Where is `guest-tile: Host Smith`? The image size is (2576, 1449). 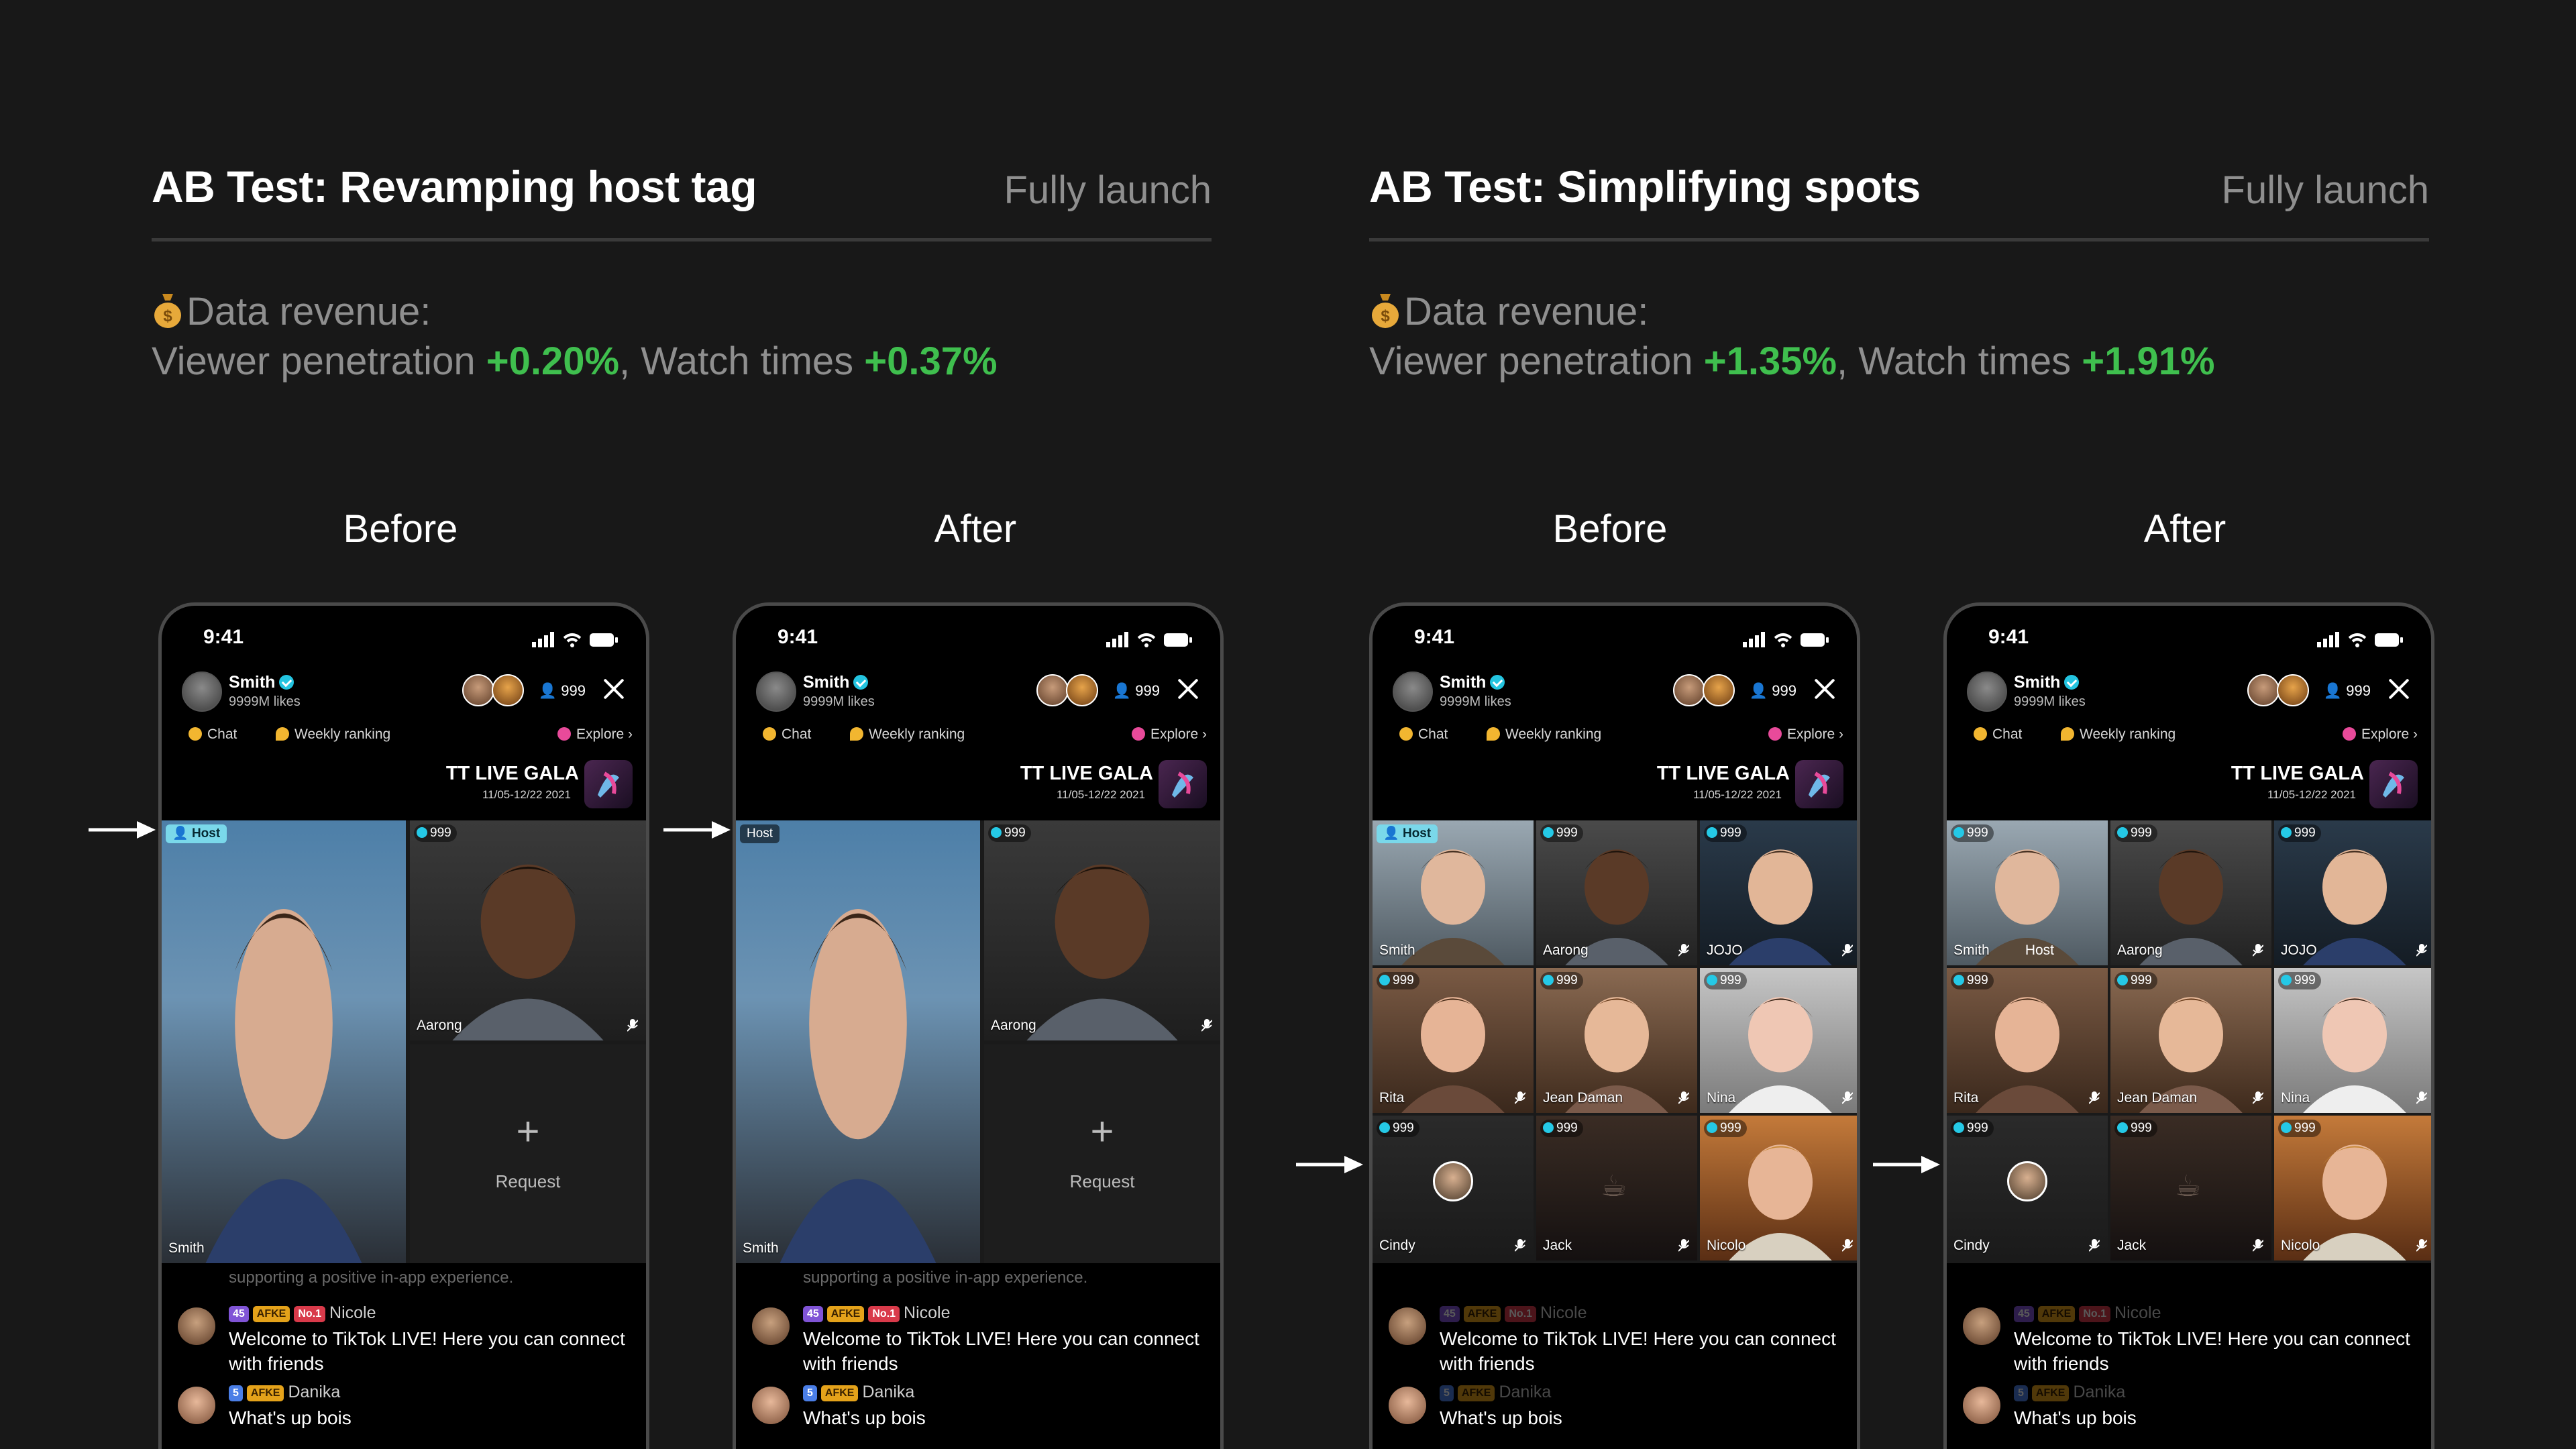 guest-tile: Host Smith is located at coordinates (858, 1041).